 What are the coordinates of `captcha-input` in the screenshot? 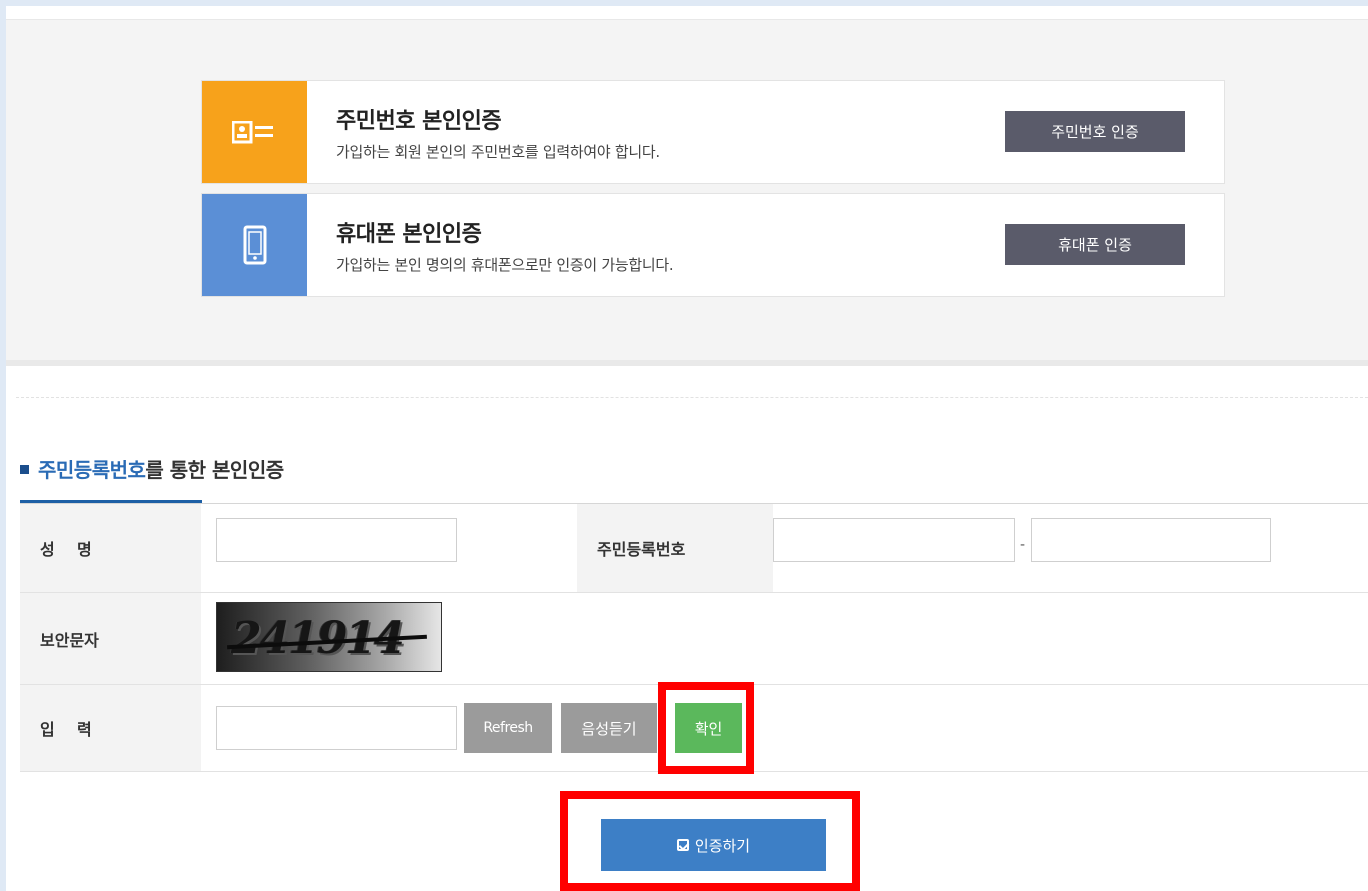 It's located at (336, 728).